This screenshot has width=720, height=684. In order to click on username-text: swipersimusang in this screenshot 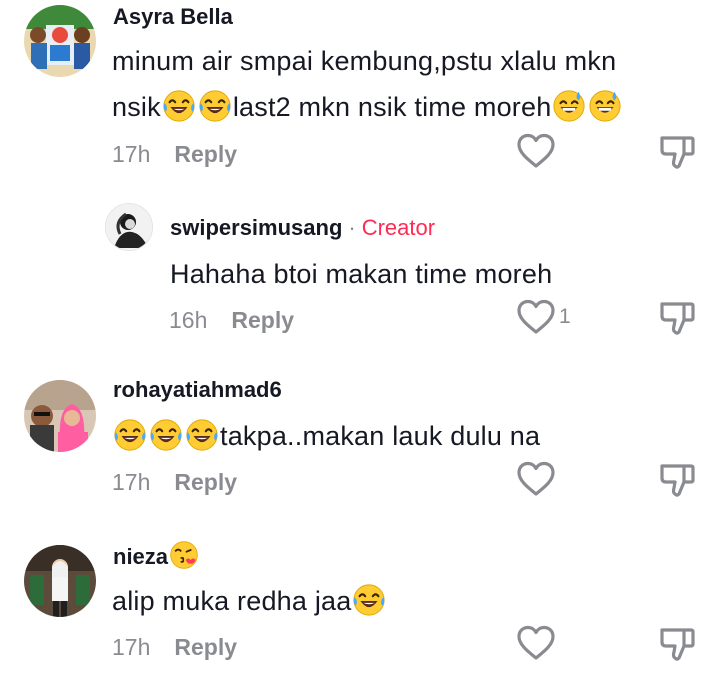, I will do `click(256, 227)`.